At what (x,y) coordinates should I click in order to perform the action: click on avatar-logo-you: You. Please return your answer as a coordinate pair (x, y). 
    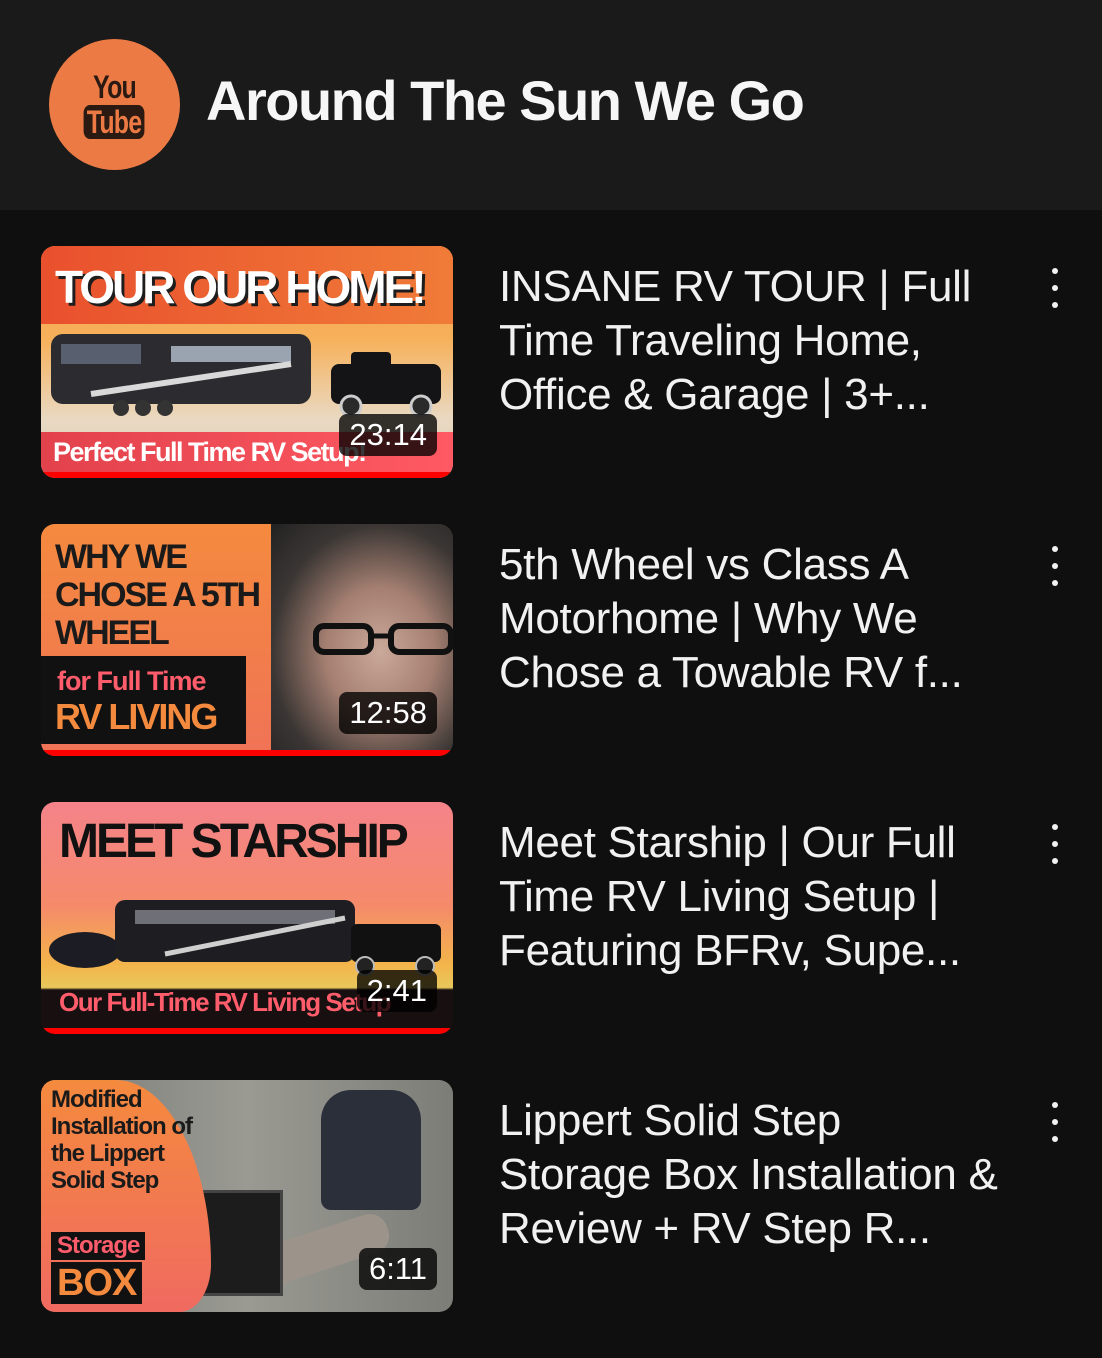
    Looking at the image, I should click on (115, 86).